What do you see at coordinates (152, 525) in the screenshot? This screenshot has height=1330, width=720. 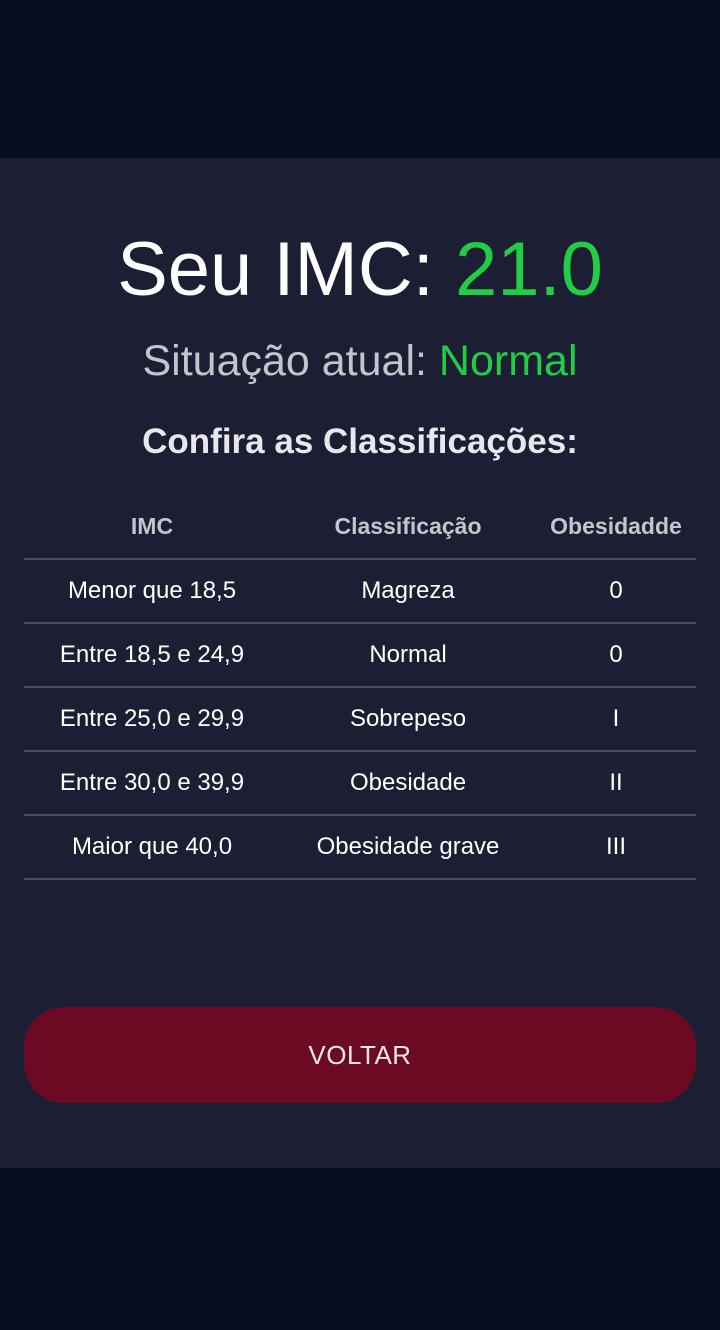 I see `column-header-imc: IMC` at bounding box center [152, 525].